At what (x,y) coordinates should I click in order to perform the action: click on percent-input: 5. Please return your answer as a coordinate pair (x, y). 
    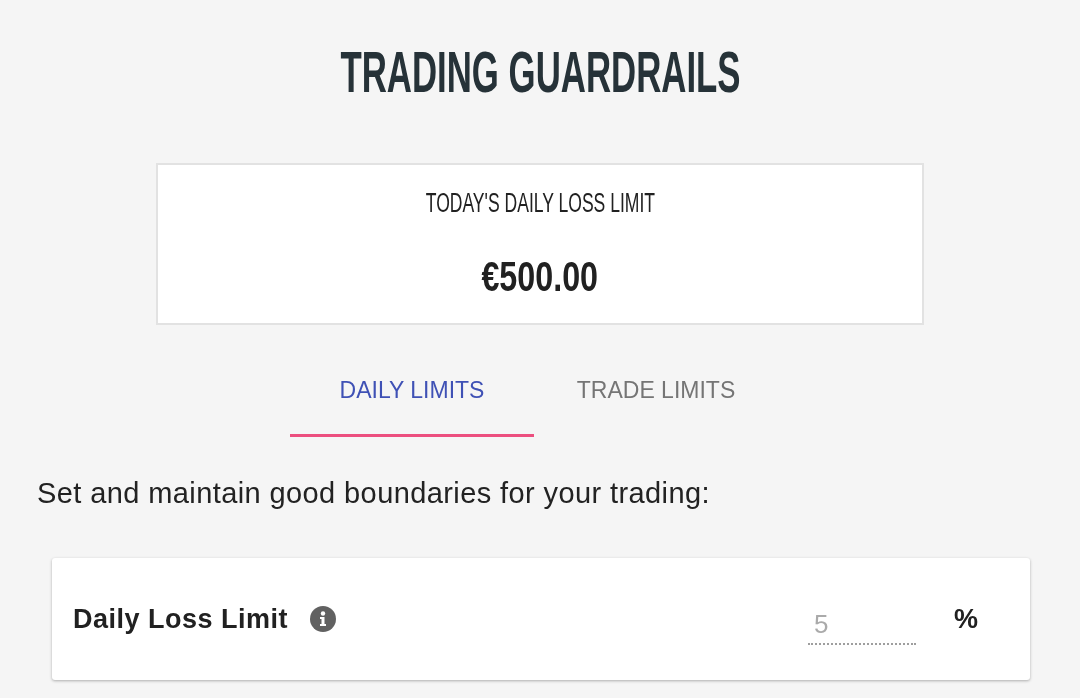
    Looking at the image, I should click on (862, 625).